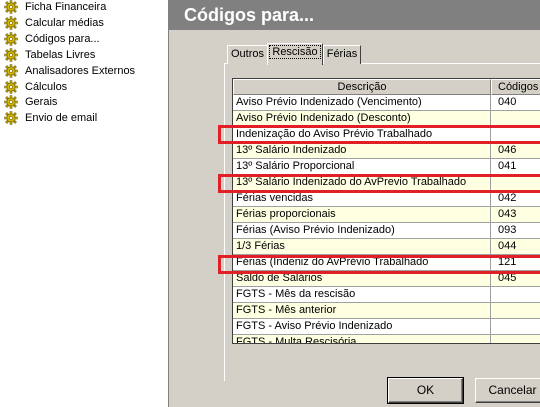  Describe the element at coordinates (515, 199) in the screenshot. I see `cell-codigo: 042` at that location.